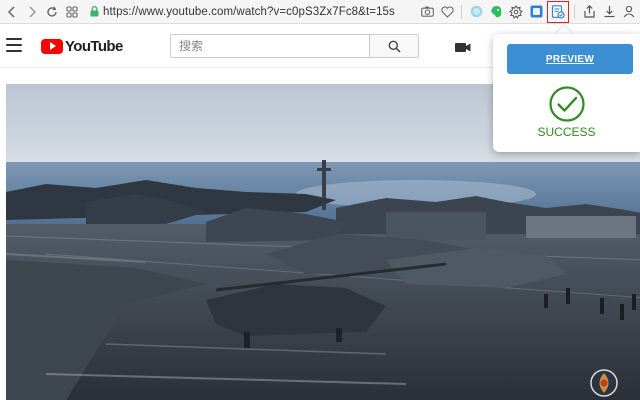 This screenshot has height=400, width=640. I want to click on back-button, so click(12, 12).